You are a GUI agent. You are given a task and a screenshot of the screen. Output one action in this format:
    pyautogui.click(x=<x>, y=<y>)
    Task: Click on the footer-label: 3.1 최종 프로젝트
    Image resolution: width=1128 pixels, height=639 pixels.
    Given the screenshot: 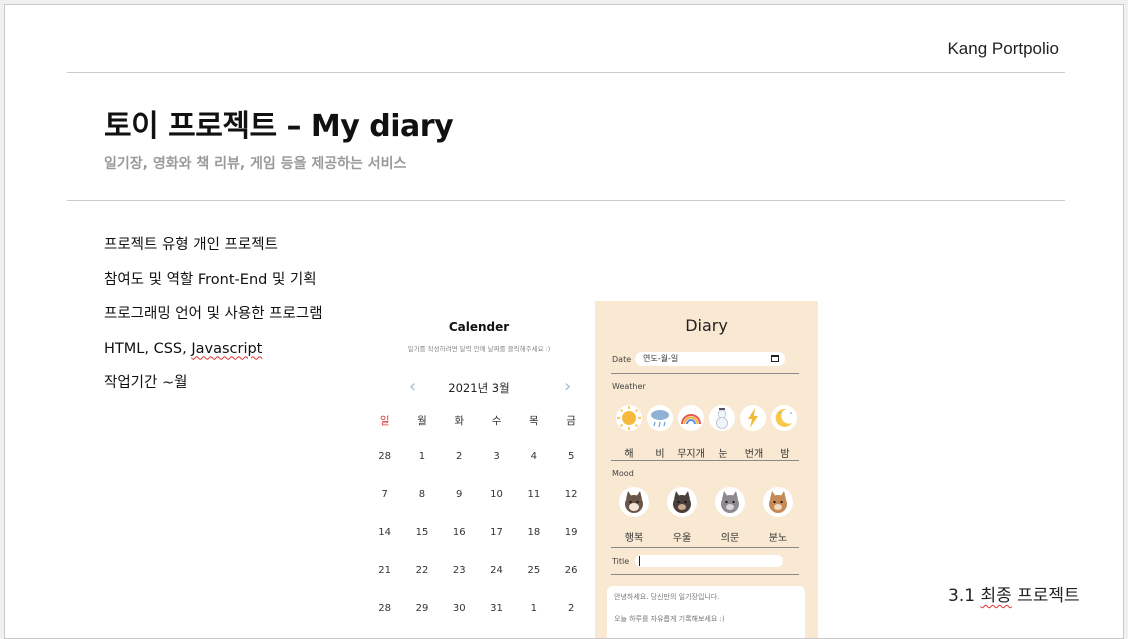 What is the action you would take?
    pyautogui.click(x=1014, y=593)
    